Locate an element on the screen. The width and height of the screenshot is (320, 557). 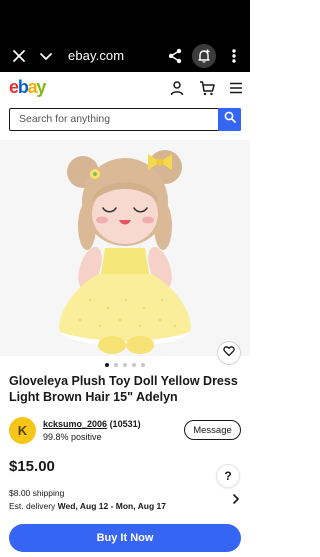
share-icon is located at coordinates (175, 56).